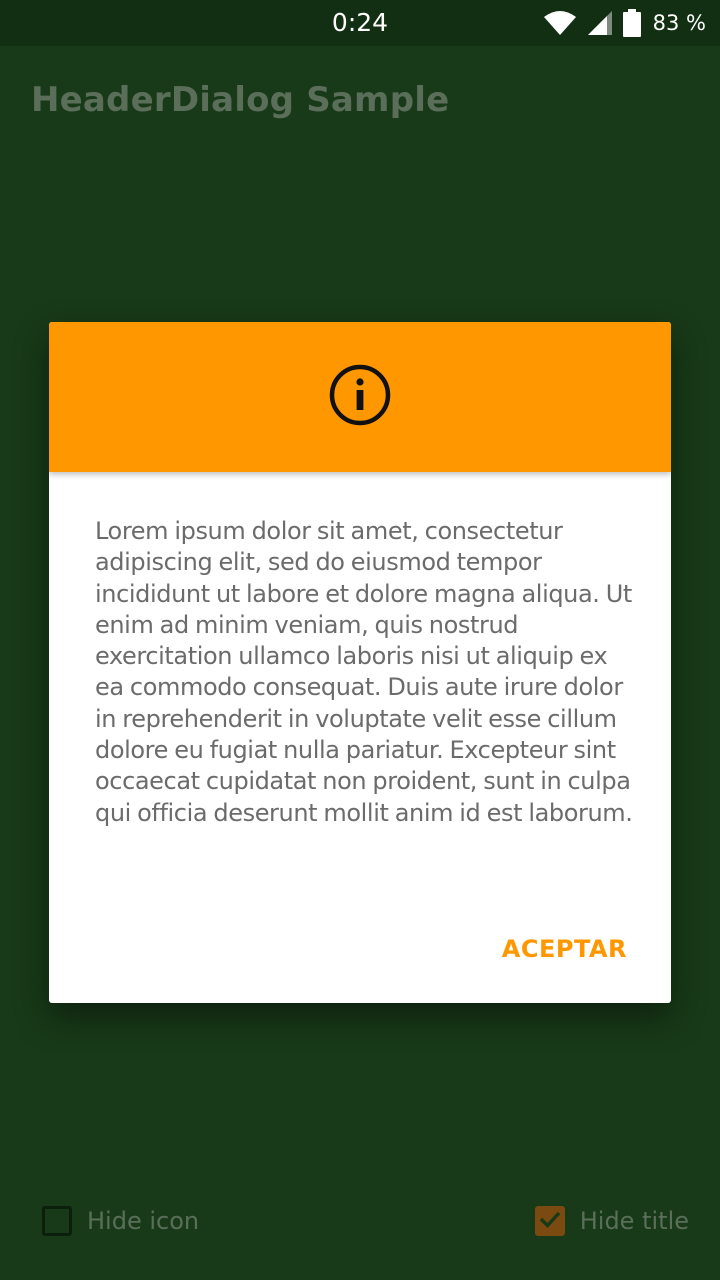 This screenshot has height=1280, width=720. What do you see at coordinates (57, 1221) in the screenshot?
I see `hide-icon-checkbox` at bounding box center [57, 1221].